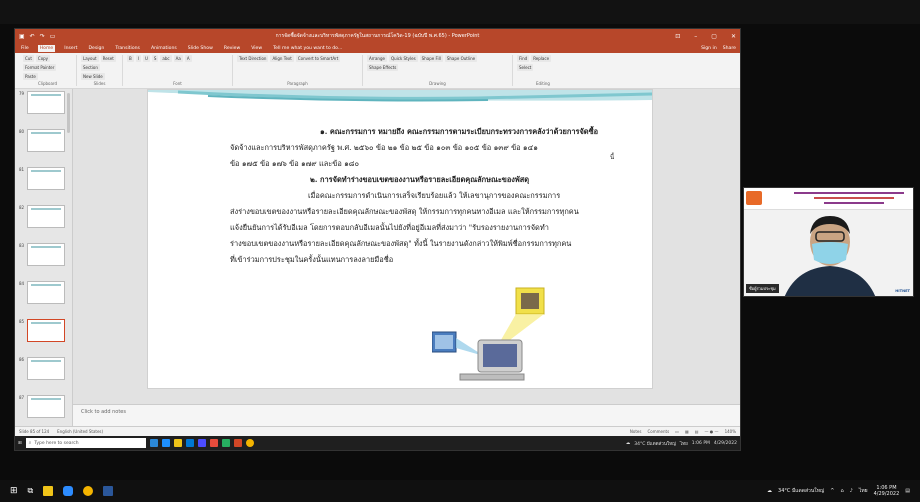  Describe the element at coordinates (189, 443) in the screenshot. I see `store-icon` at that location.